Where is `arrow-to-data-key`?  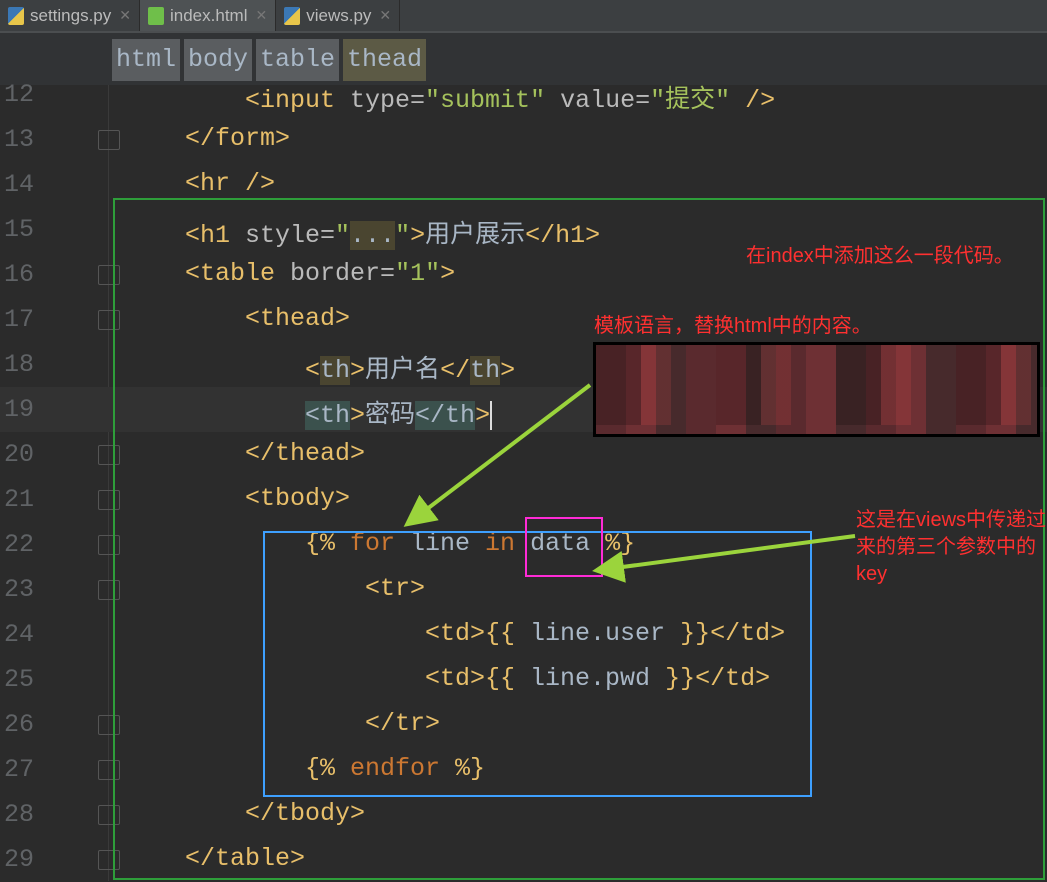 arrow-to-data-key is located at coordinates (724, 558).